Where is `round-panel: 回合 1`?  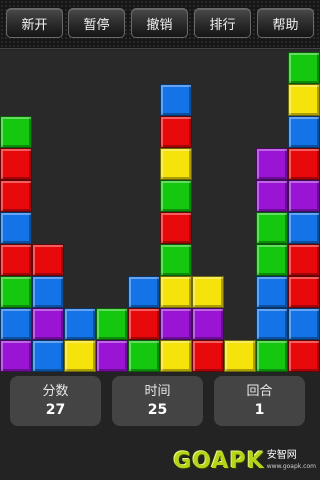
round-panel: 回合 1 is located at coordinates (259, 401).